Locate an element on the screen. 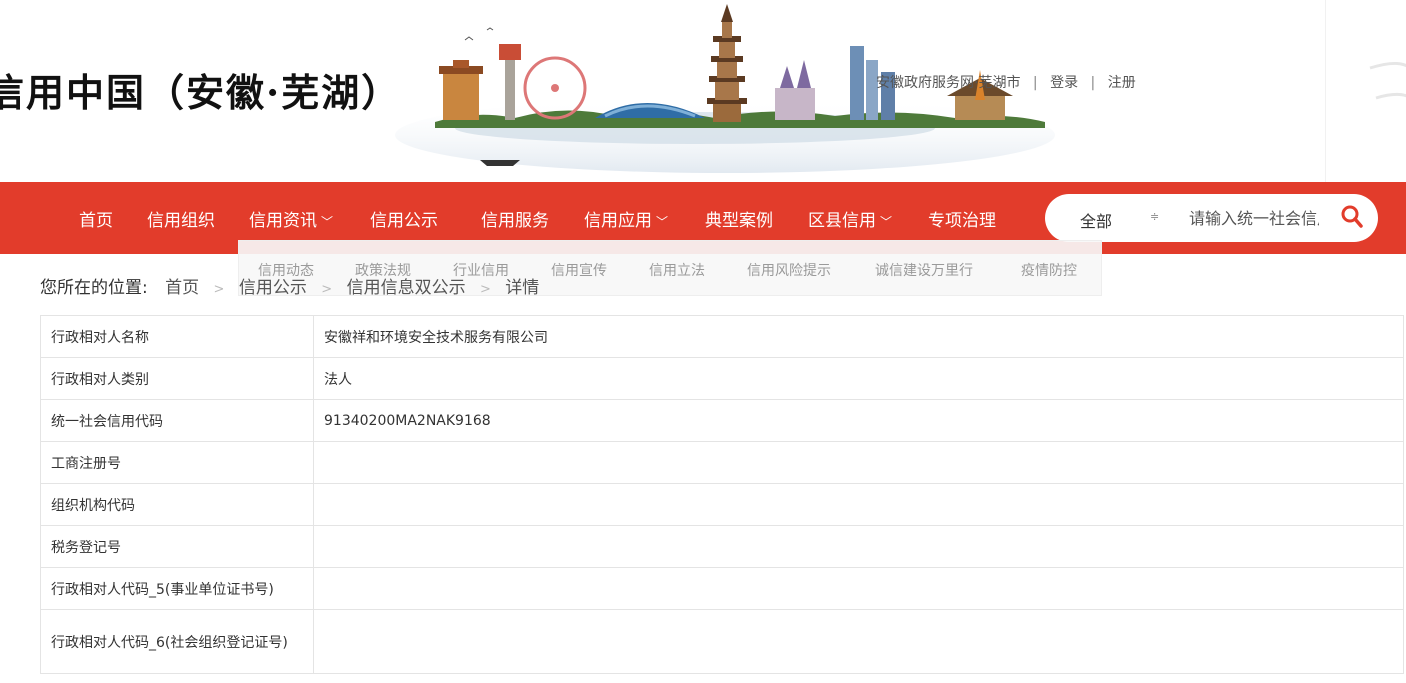 Image resolution: width=1406 pixels, height=683 pixels. nav-item-label: 信用组织 is located at coordinates (181, 221).